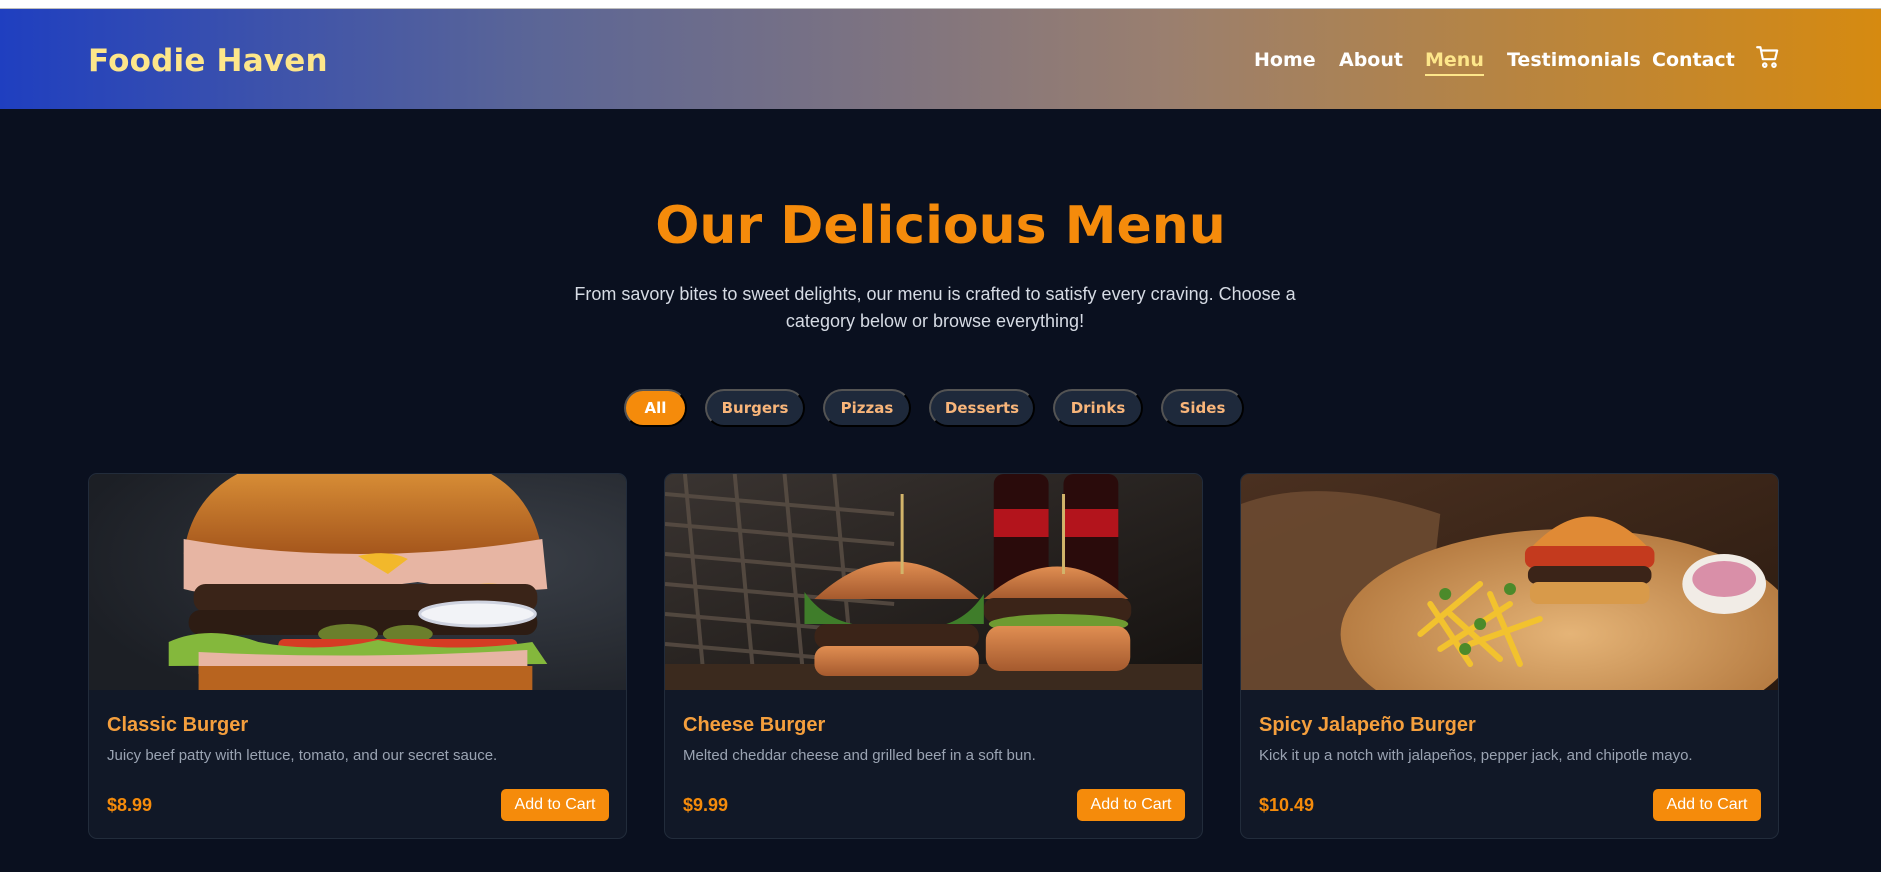 This screenshot has width=1885, height=872. Describe the element at coordinates (1287, 805) in the screenshot. I see `card-price: $10.49` at that location.